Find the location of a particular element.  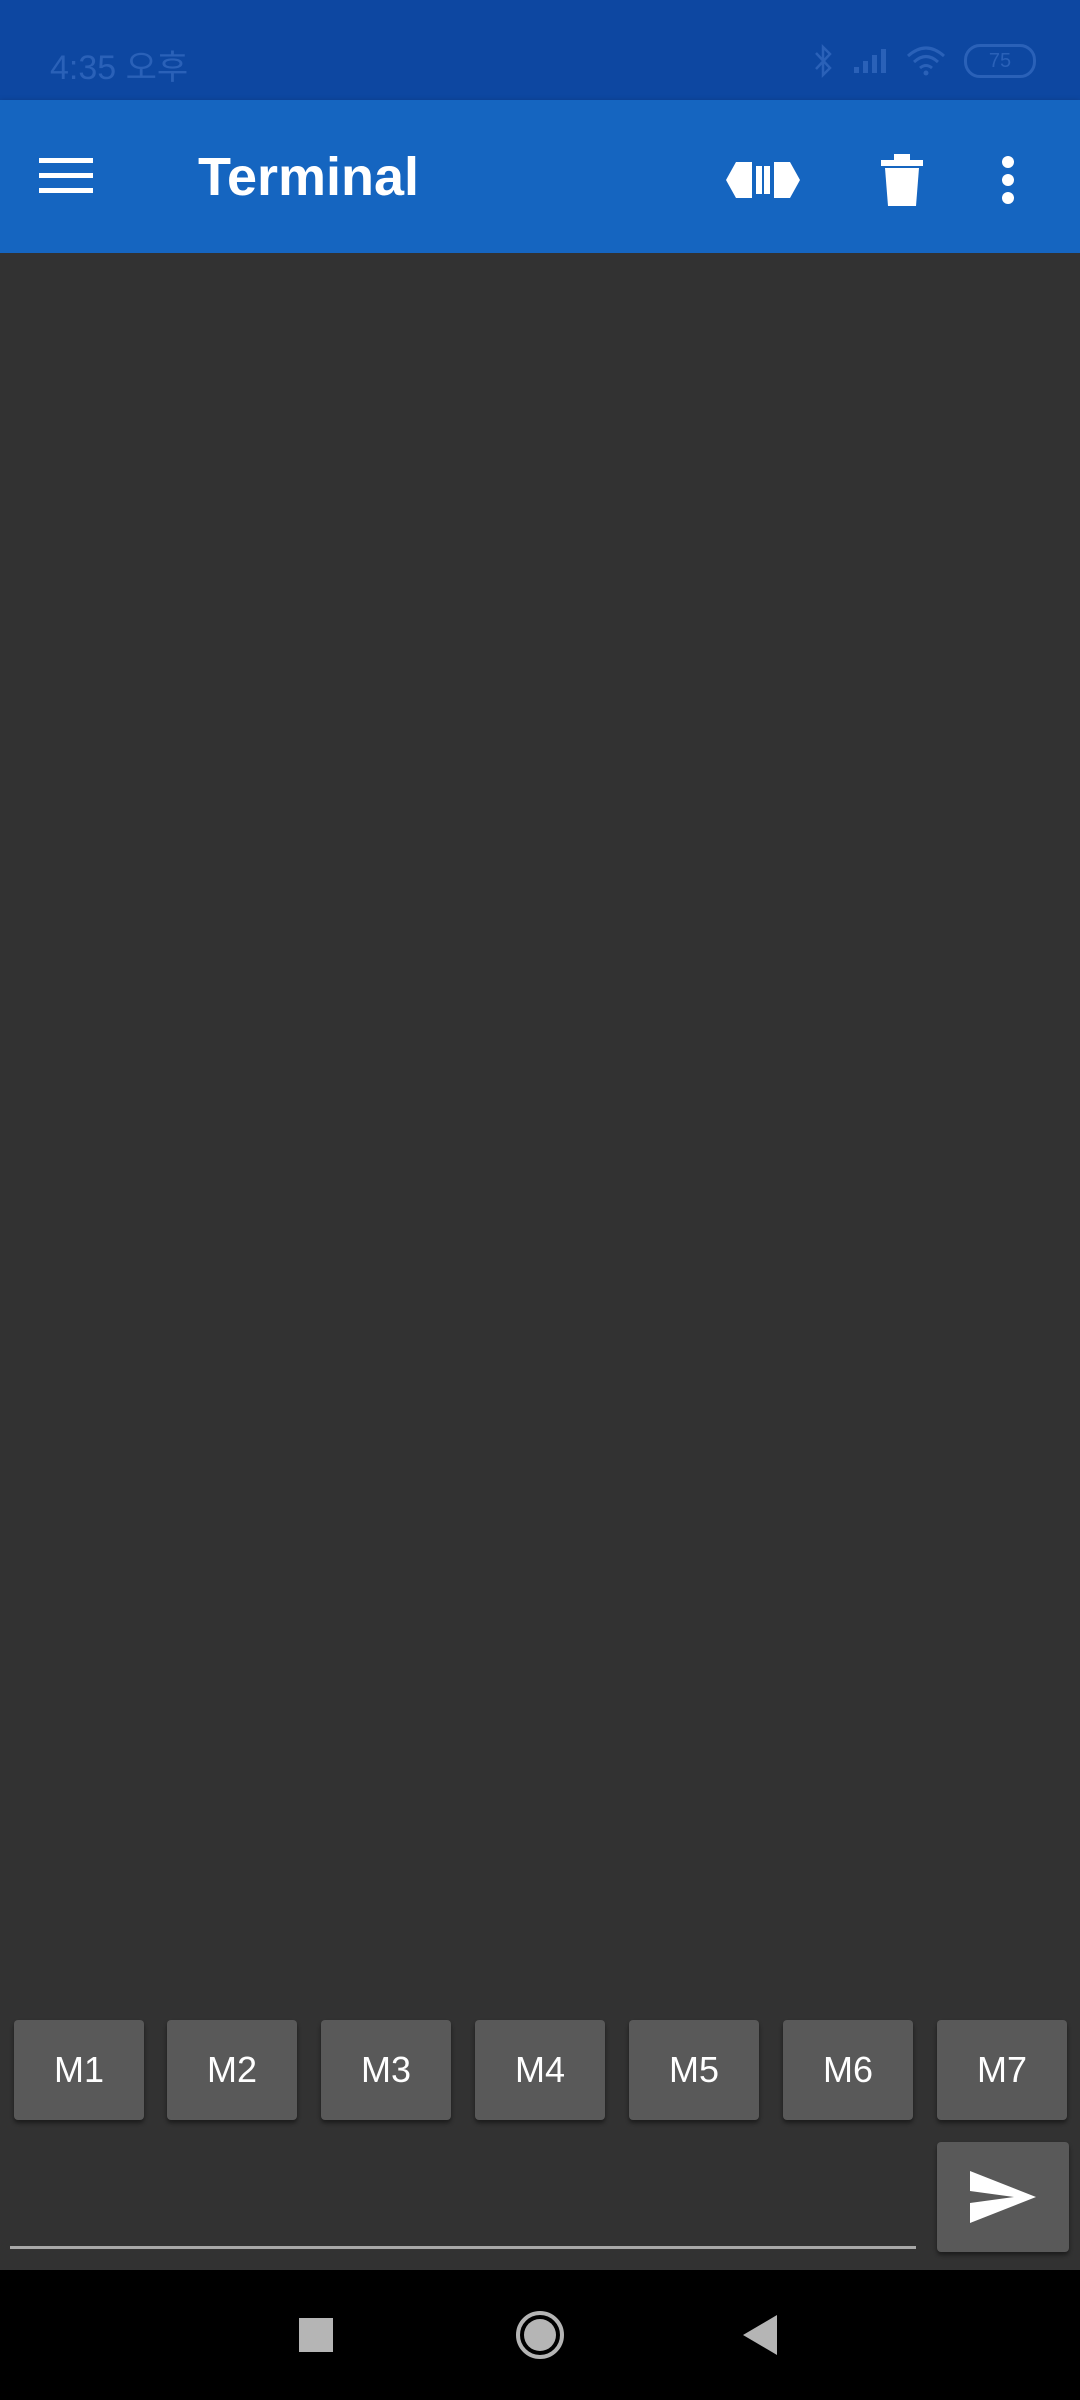

macro-button-m1: M1 is located at coordinates (79, 2070).